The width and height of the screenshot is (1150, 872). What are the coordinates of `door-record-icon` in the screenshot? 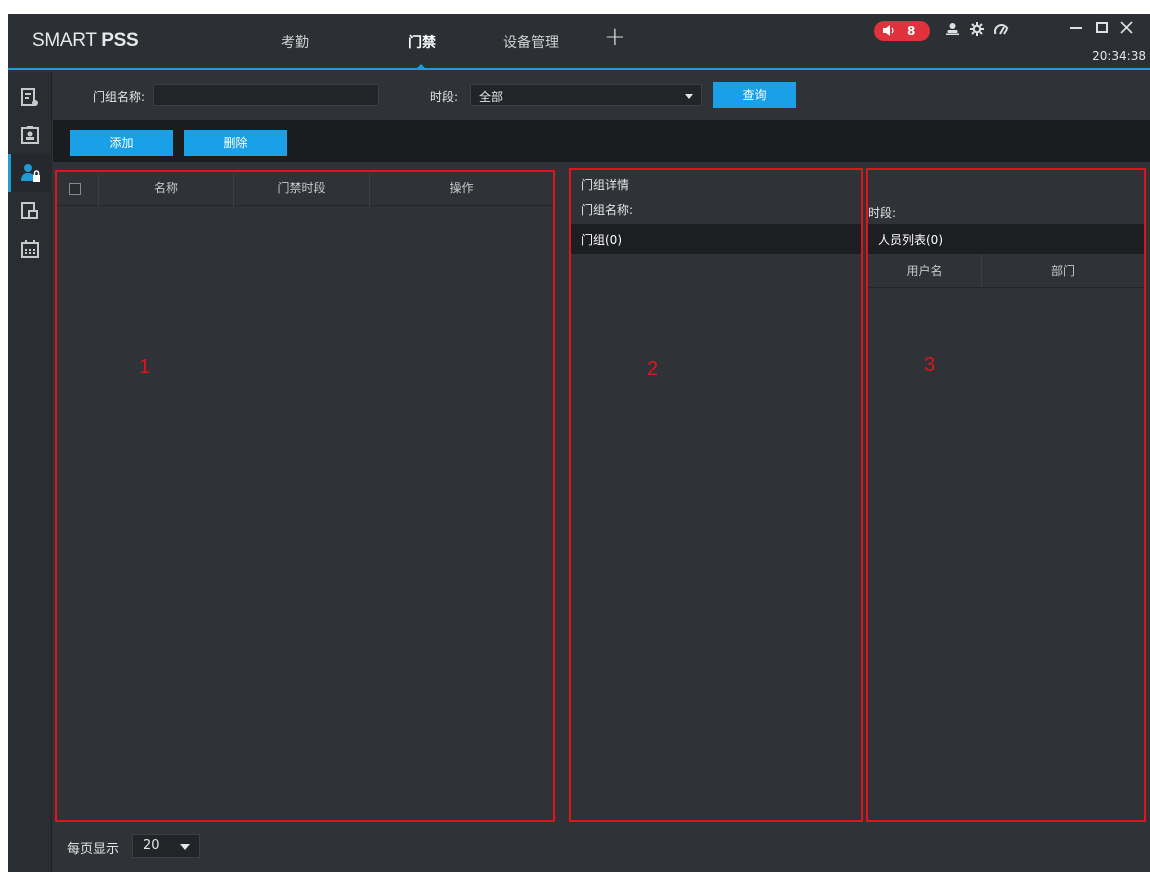 It's located at (30, 213).